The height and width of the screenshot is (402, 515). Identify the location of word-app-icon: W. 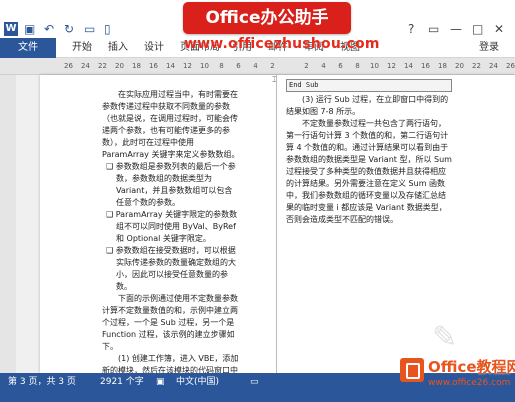
(11, 29).